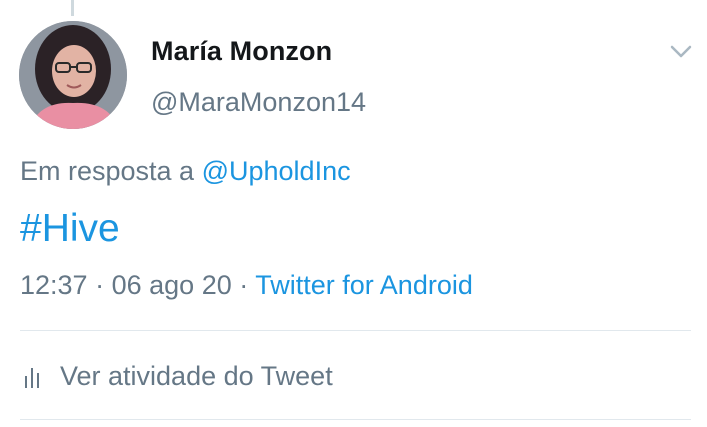 This screenshot has width=707, height=427. I want to click on avatar, so click(73, 75).